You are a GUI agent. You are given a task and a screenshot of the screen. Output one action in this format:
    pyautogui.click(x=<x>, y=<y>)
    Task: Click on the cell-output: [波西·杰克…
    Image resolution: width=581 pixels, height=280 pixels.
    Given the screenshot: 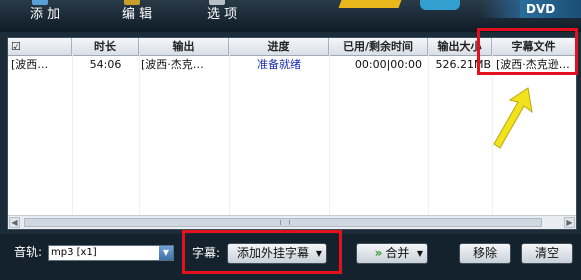 What is the action you would take?
    pyautogui.click(x=172, y=64)
    